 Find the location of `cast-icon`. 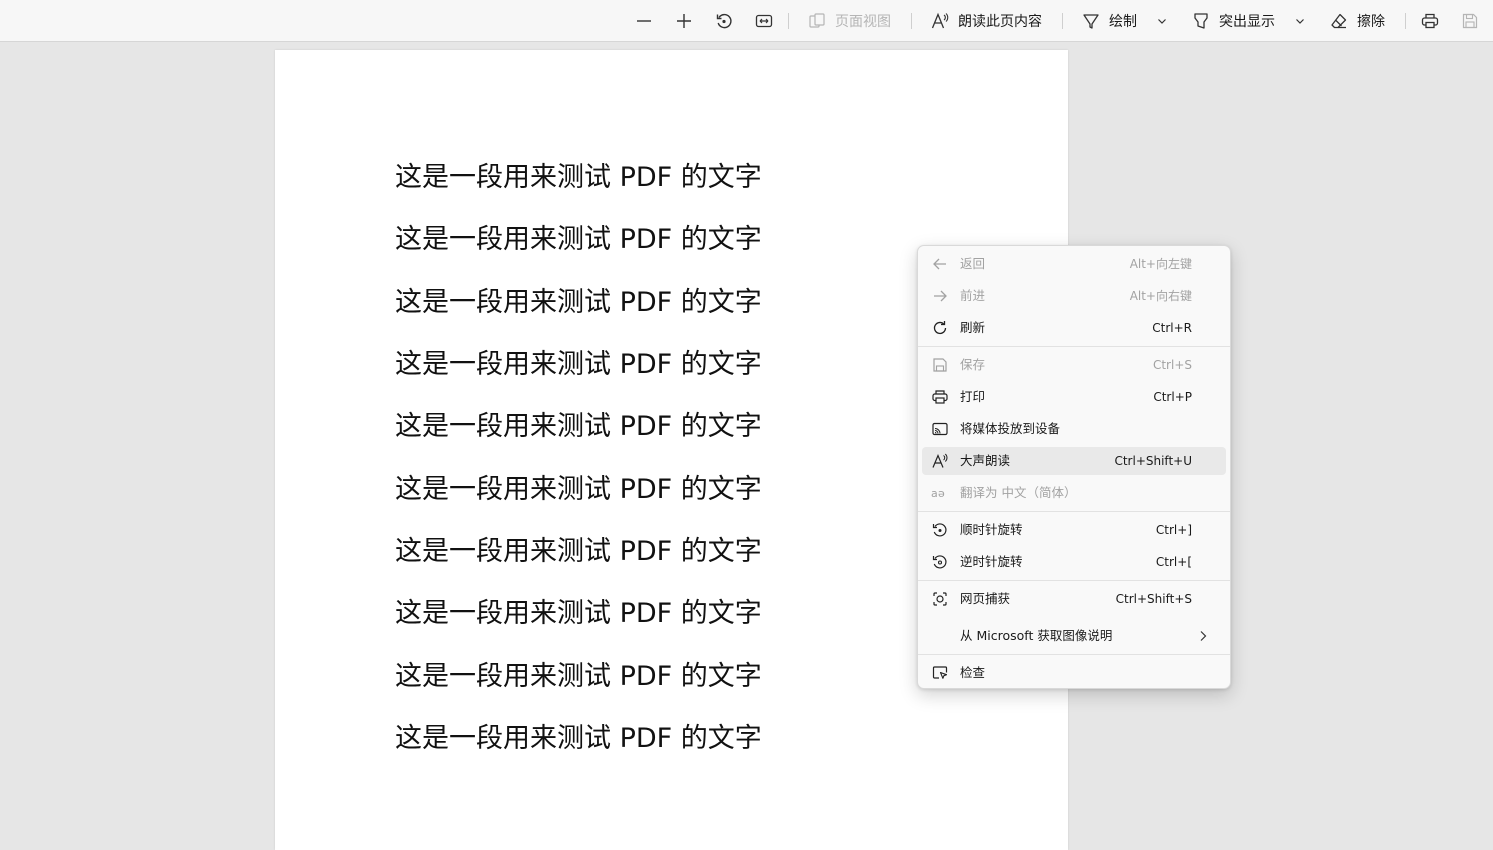

cast-icon is located at coordinates (940, 429).